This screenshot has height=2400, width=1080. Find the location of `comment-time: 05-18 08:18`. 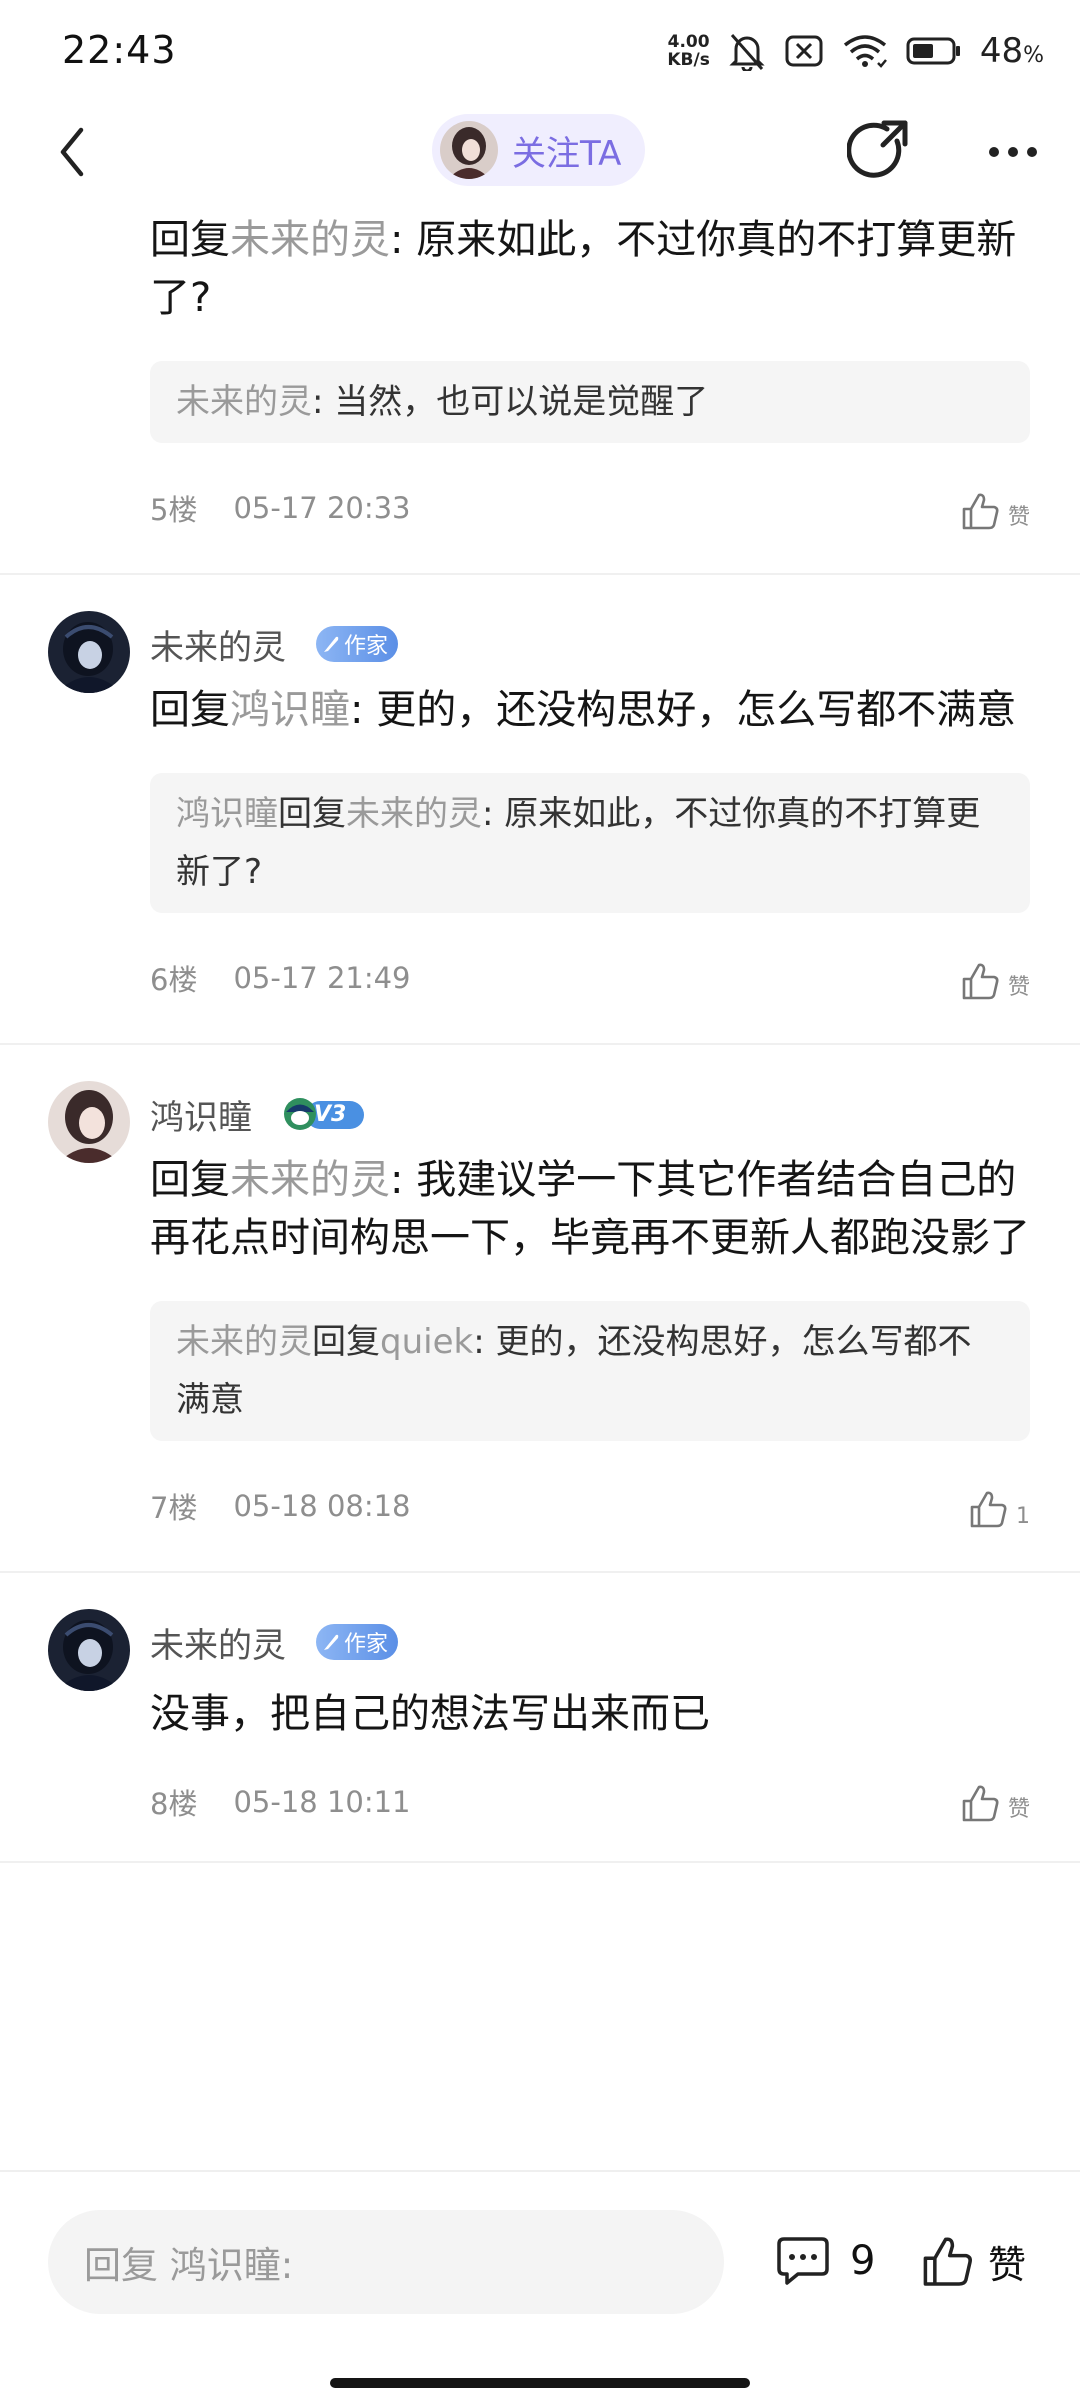

comment-time: 05-18 08:18 is located at coordinates (322, 1506).